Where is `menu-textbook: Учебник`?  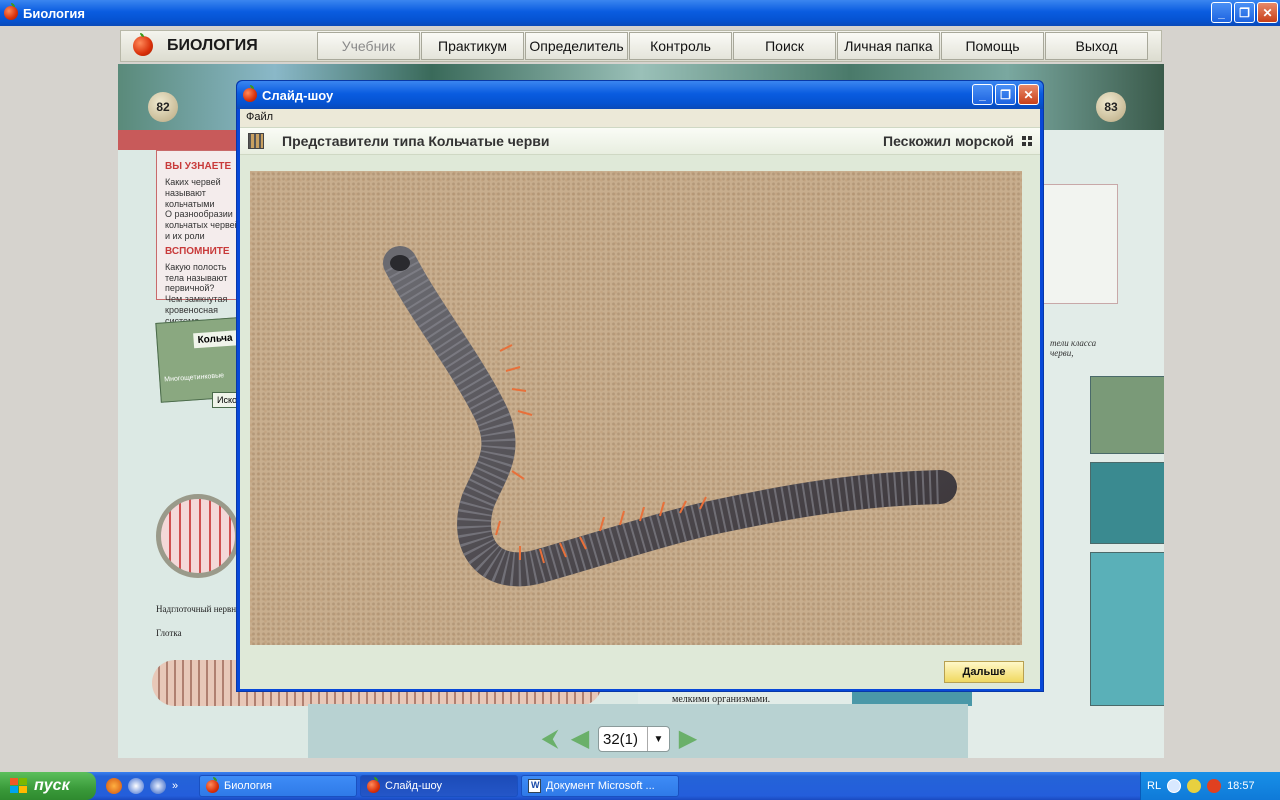
menu-textbook: Учебник is located at coordinates (368, 46).